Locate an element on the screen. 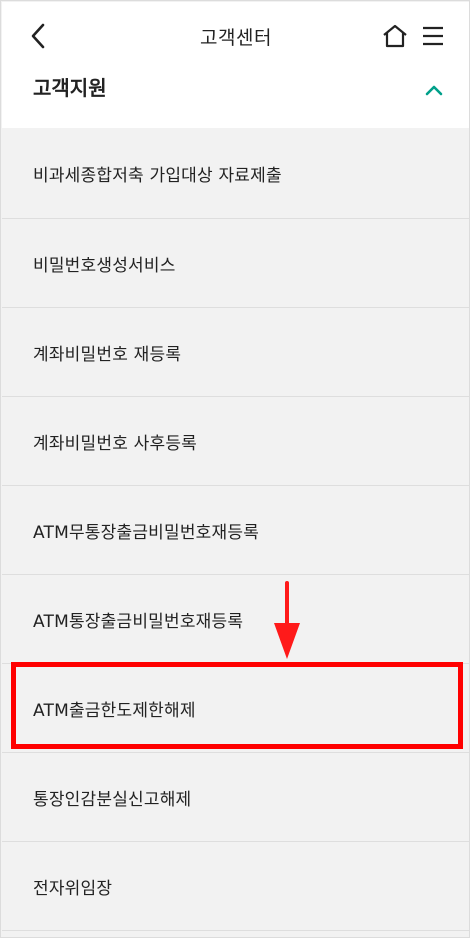  list-item-seal-loss-report-release: 통장인감분실신고해제 is located at coordinates (235, 797).